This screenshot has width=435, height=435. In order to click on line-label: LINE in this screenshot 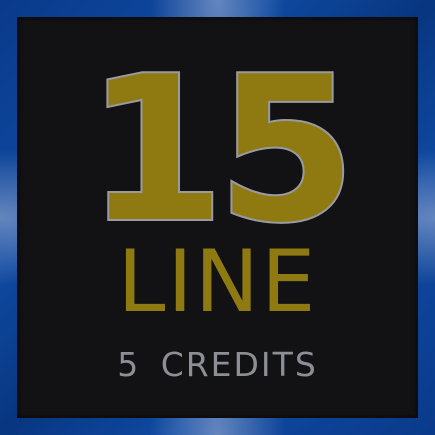, I will do `click(217, 282)`.